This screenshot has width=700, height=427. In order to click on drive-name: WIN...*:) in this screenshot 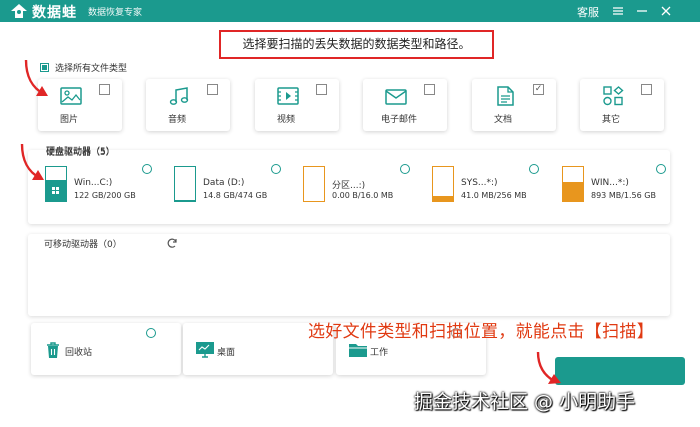, I will do `click(610, 183)`.